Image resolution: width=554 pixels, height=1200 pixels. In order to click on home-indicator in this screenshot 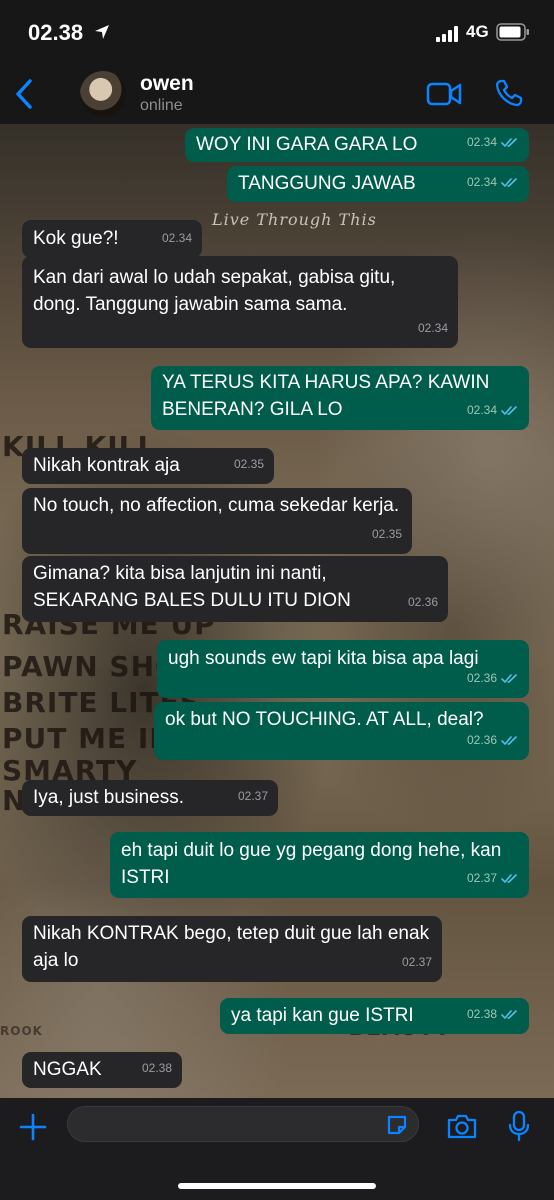, I will do `click(277, 1186)`.